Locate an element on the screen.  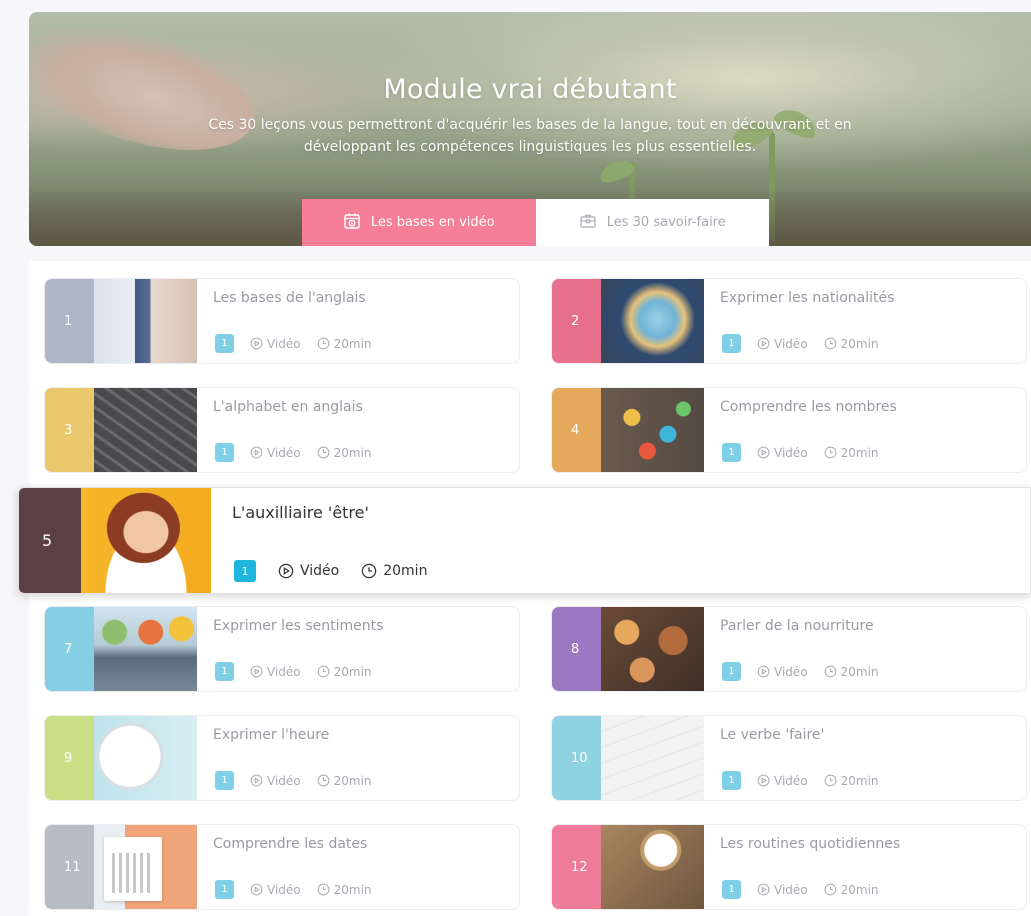
lesson-title: Le verbe 'faire' is located at coordinates (772, 735).